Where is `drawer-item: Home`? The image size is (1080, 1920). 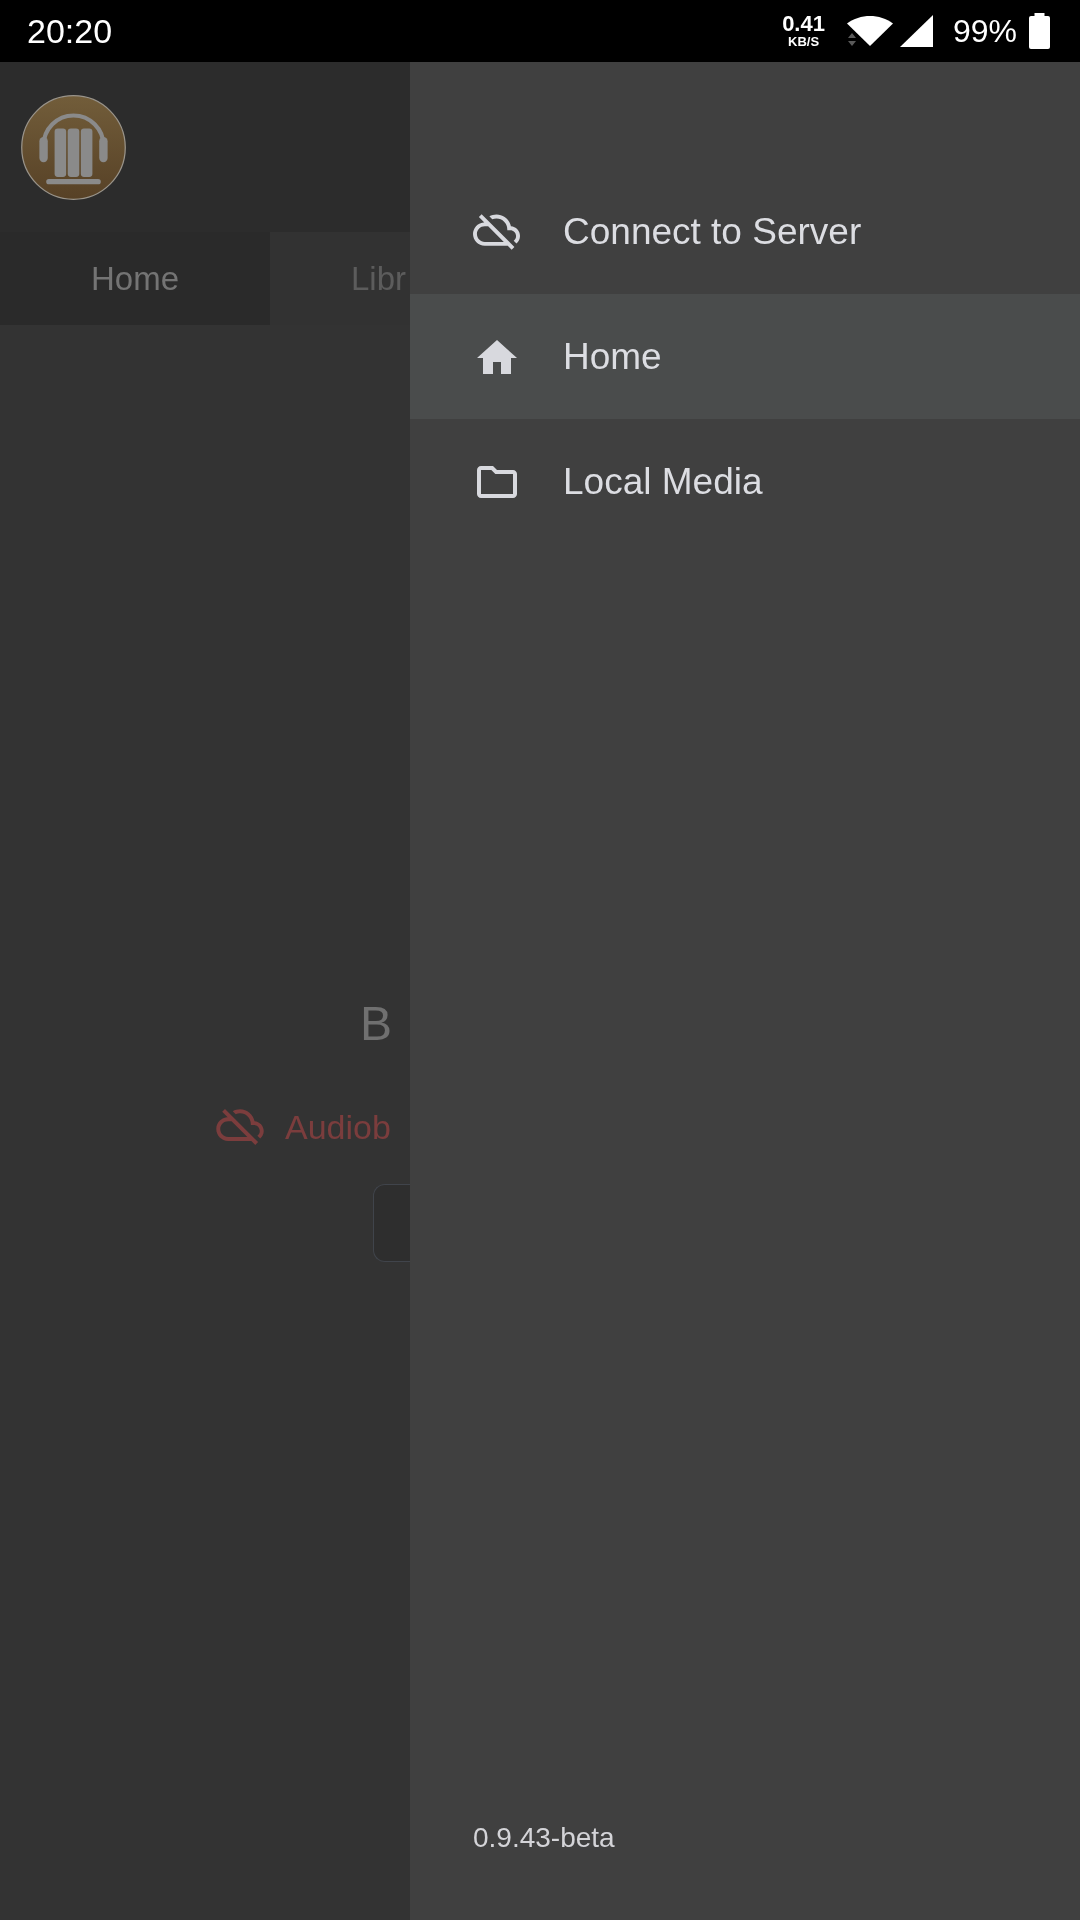 drawer-item: Home is located at coordinates (745, 356).